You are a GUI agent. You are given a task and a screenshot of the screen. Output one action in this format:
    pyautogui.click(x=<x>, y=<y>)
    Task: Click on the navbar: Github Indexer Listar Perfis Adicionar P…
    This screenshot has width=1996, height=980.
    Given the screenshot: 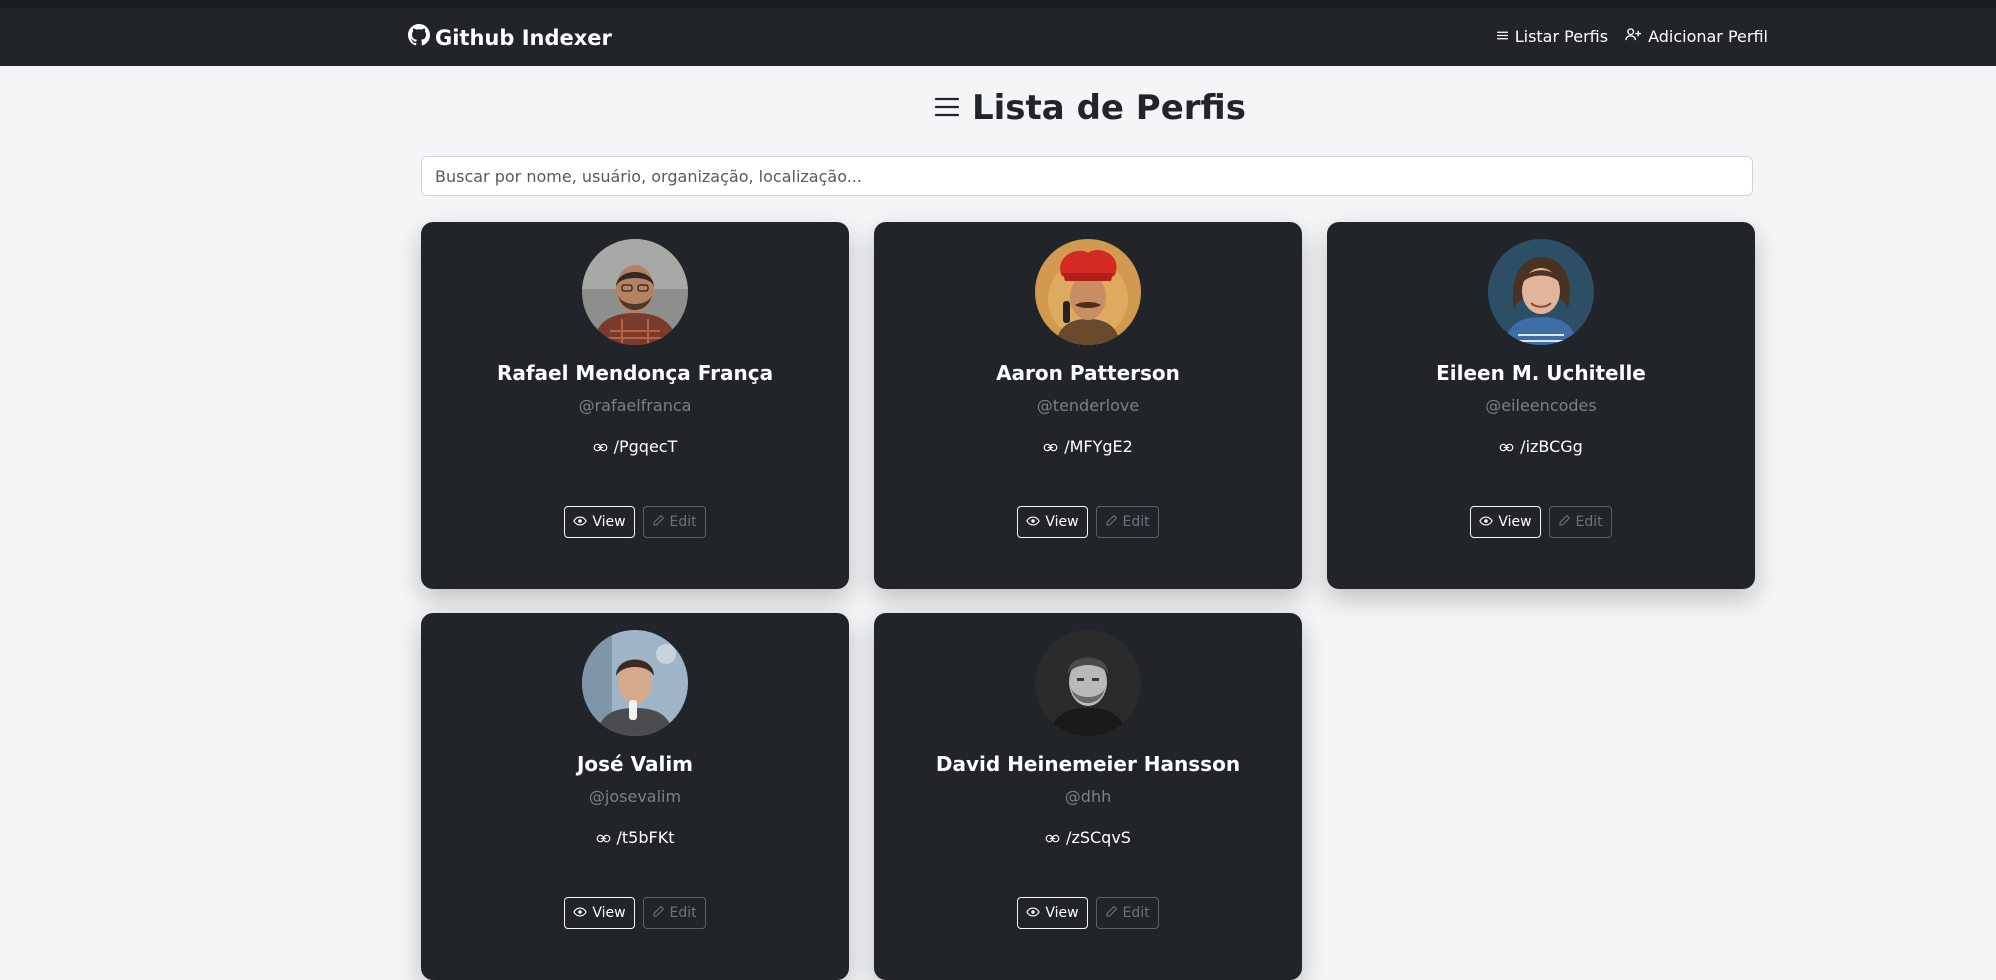 What is the action you would take?
    pyautogui.click(x=998, y=37)
    